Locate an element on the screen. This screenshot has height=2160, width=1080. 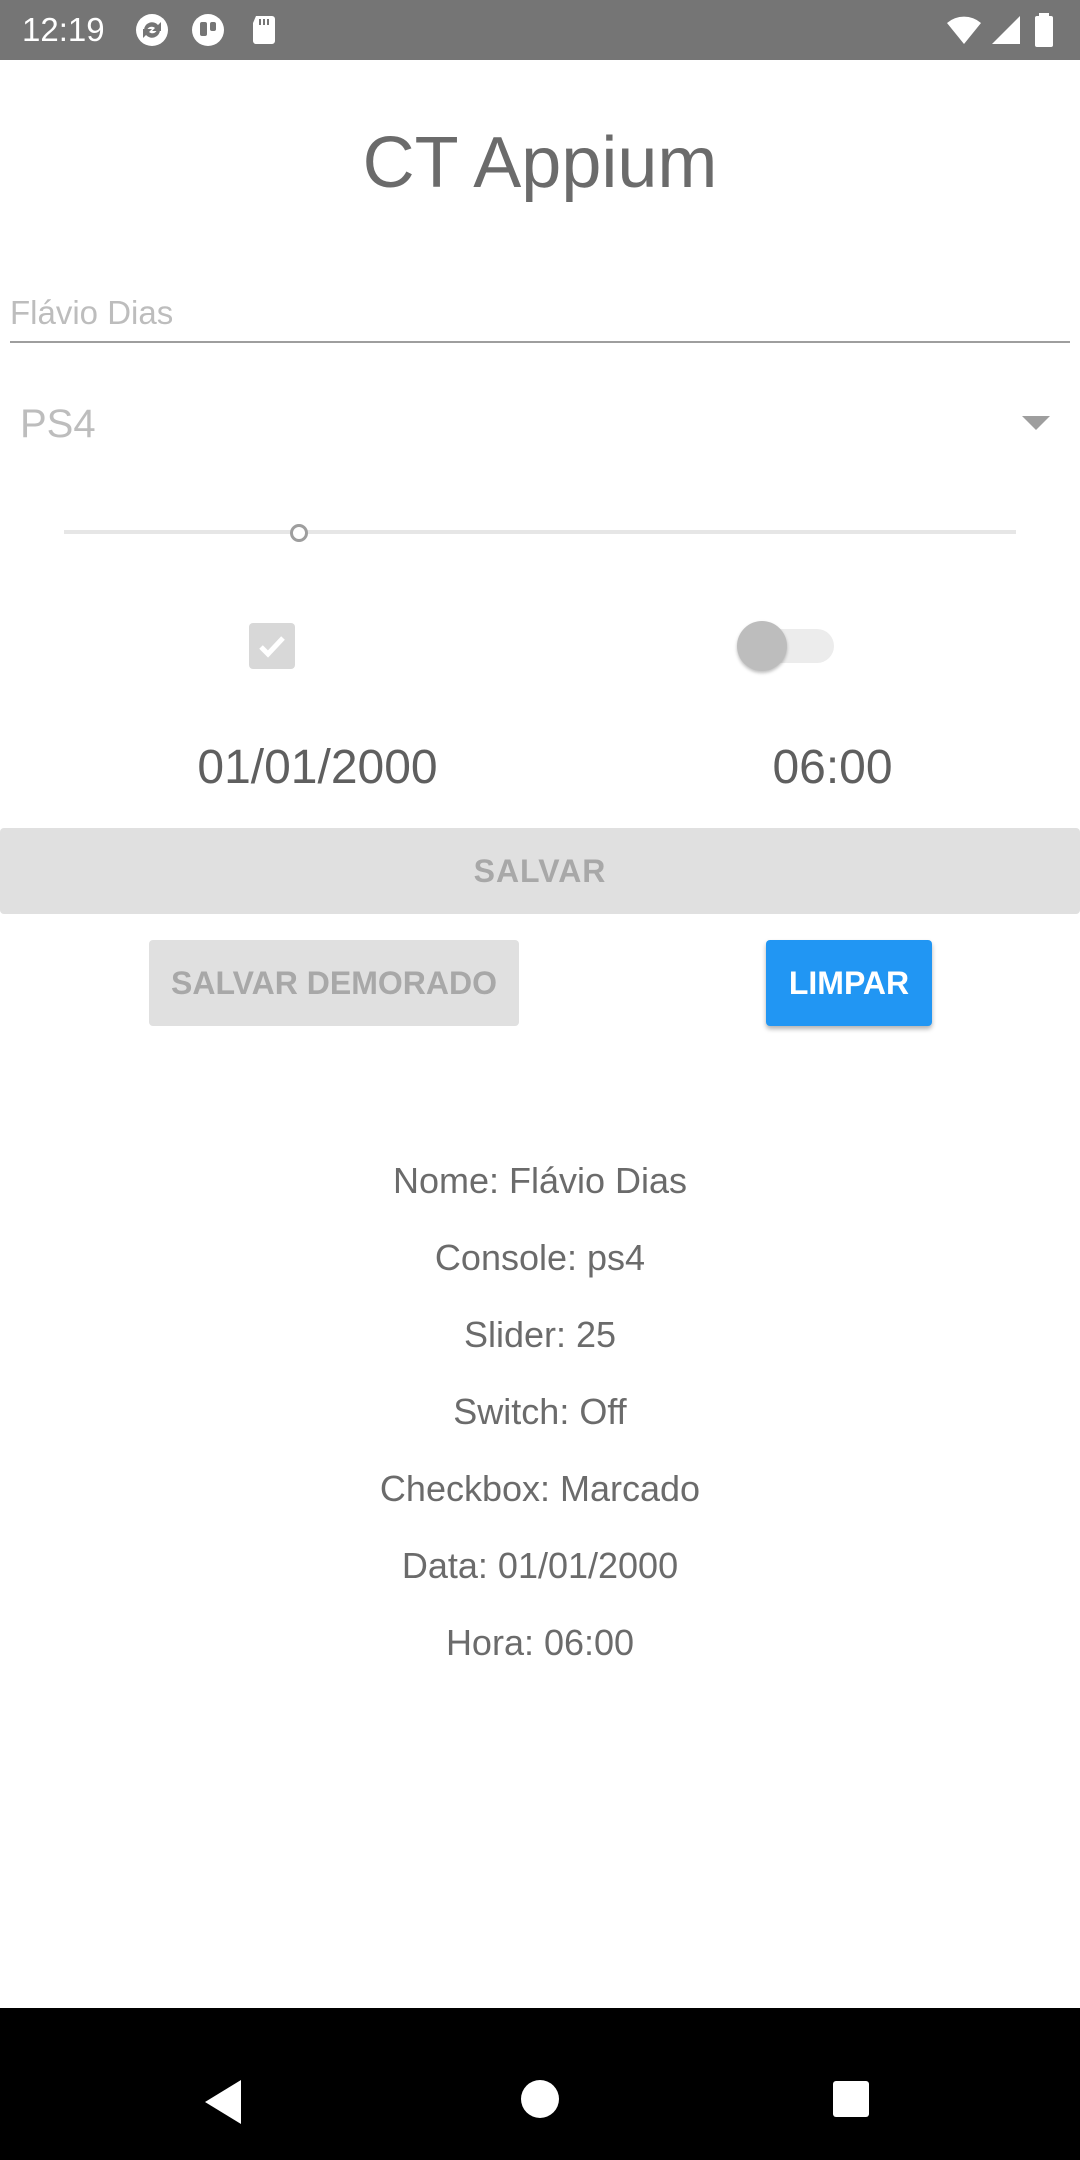
home-icon is located at coordinates (540, 2099).